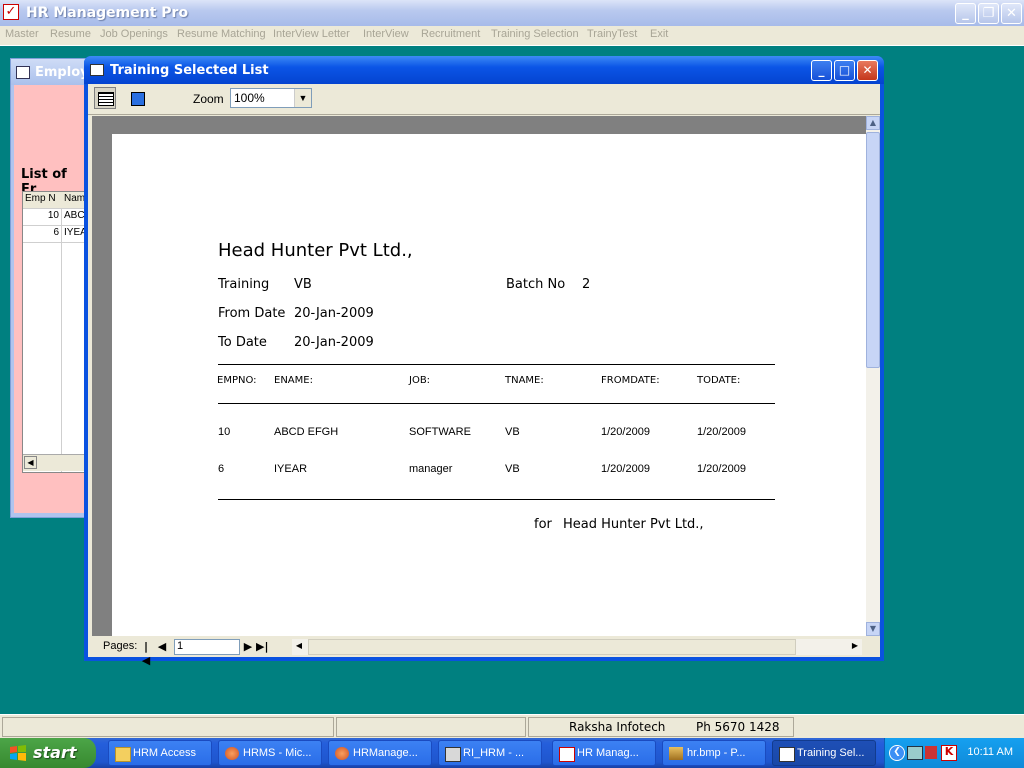 The width and height of the screenshot is (1024, 768). Describe the element at coordinates (617, 727) in the screenshot. I see `status-company: Raksha Infotech` at that location.